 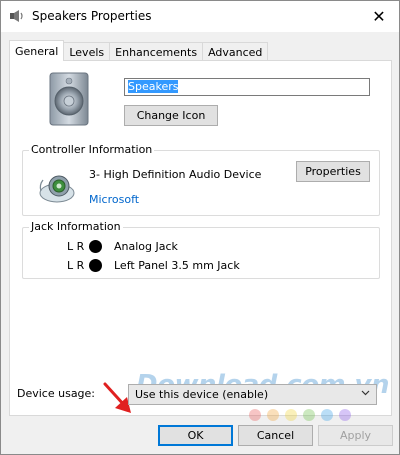 I want to click on controller-information-label: Controller Information, so click(x=92, y=149).